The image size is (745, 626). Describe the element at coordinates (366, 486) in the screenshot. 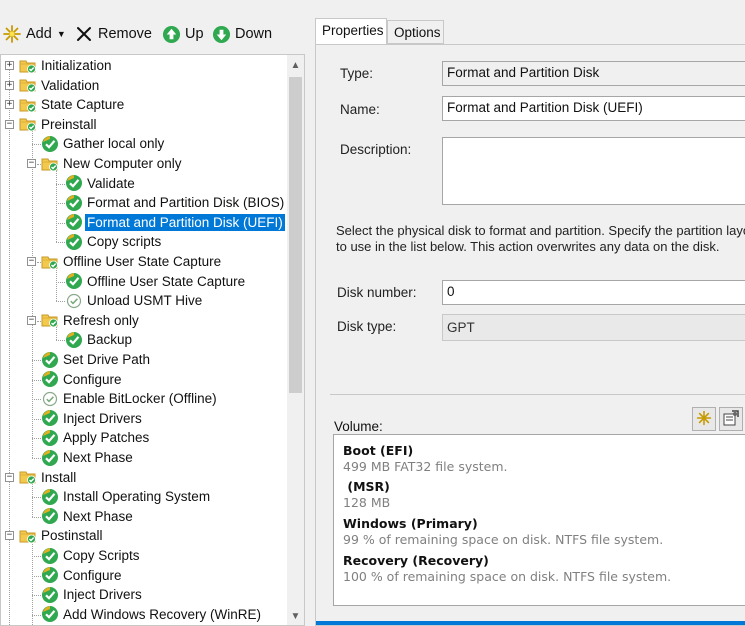

I see `volume-name: (MSR)` at that location.